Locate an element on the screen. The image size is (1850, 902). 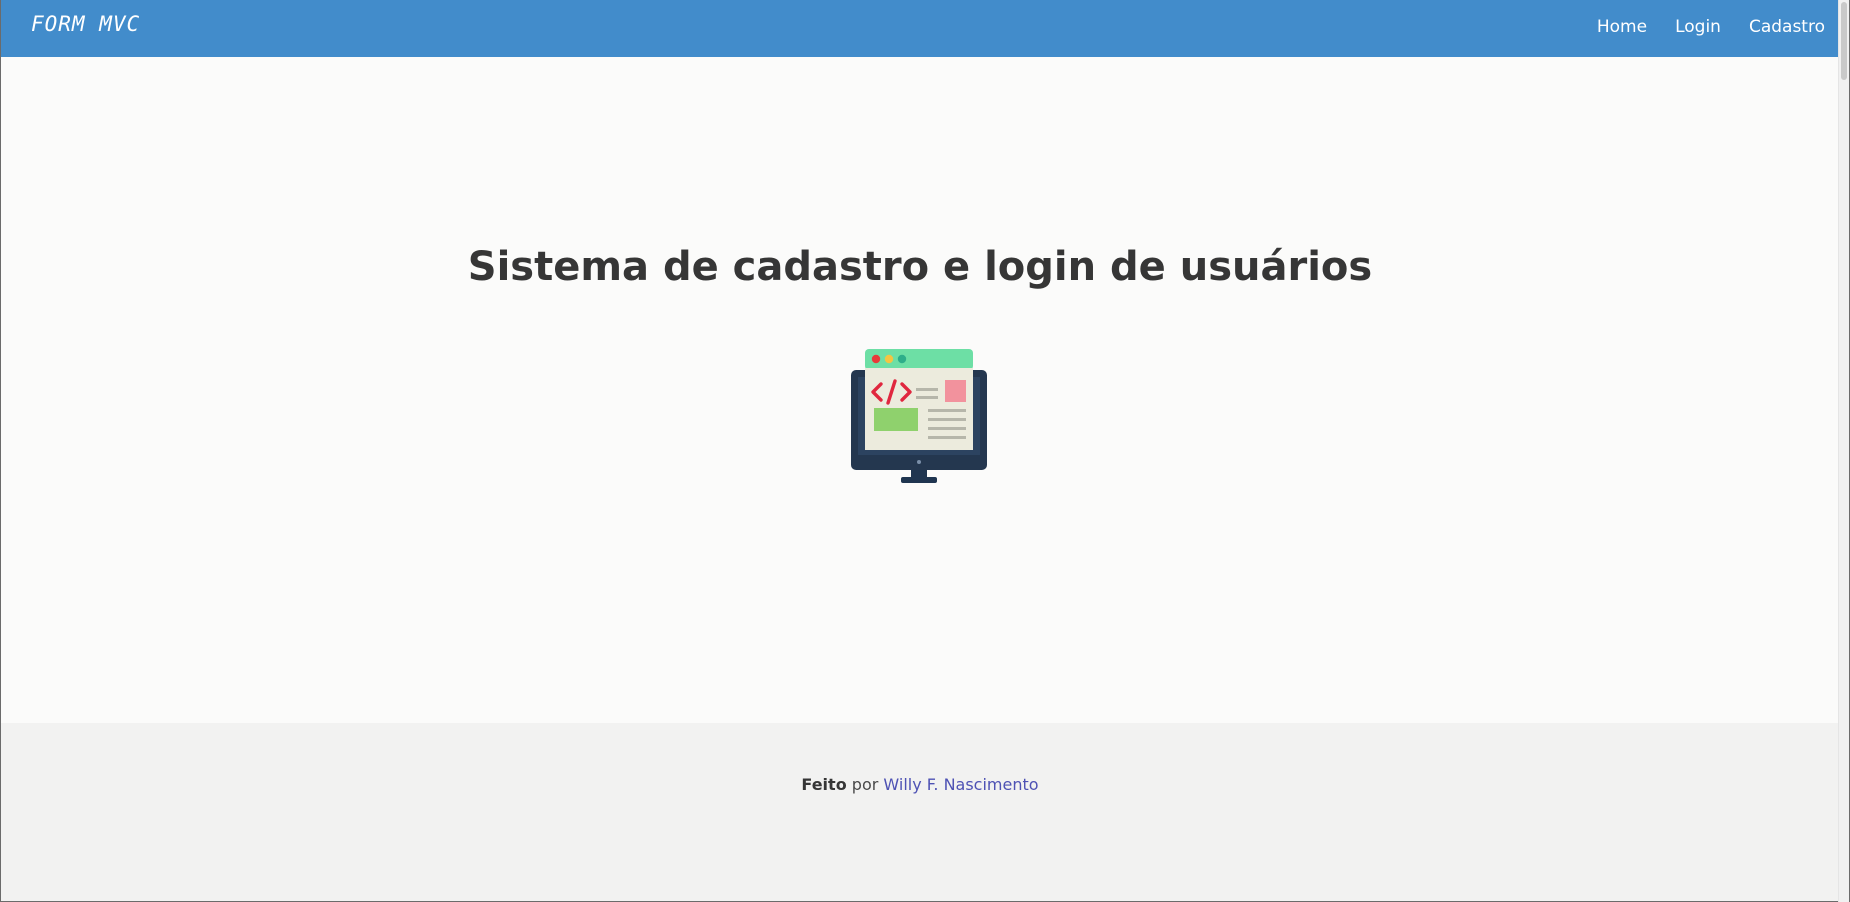
top-navbar: FORM MVC Home Login Cadastro is located at coordinates (920, 28).